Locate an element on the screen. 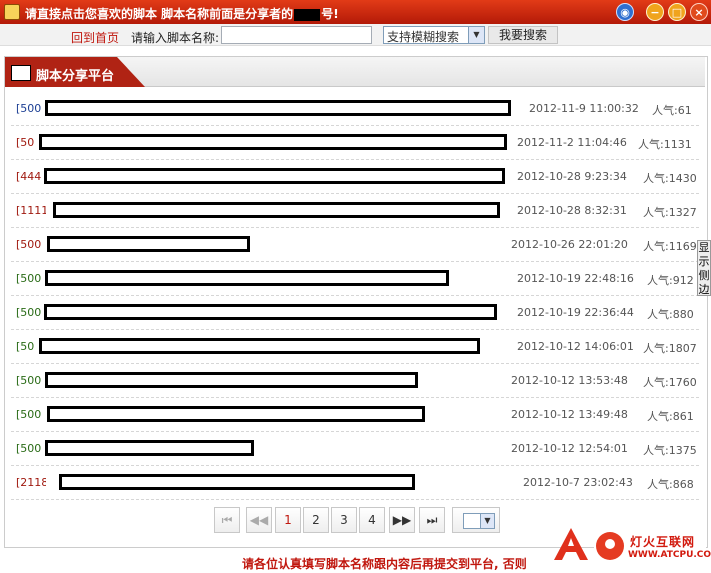  share-date: 2012-11-2 11:04:46 is located at coordinates (572, 142).